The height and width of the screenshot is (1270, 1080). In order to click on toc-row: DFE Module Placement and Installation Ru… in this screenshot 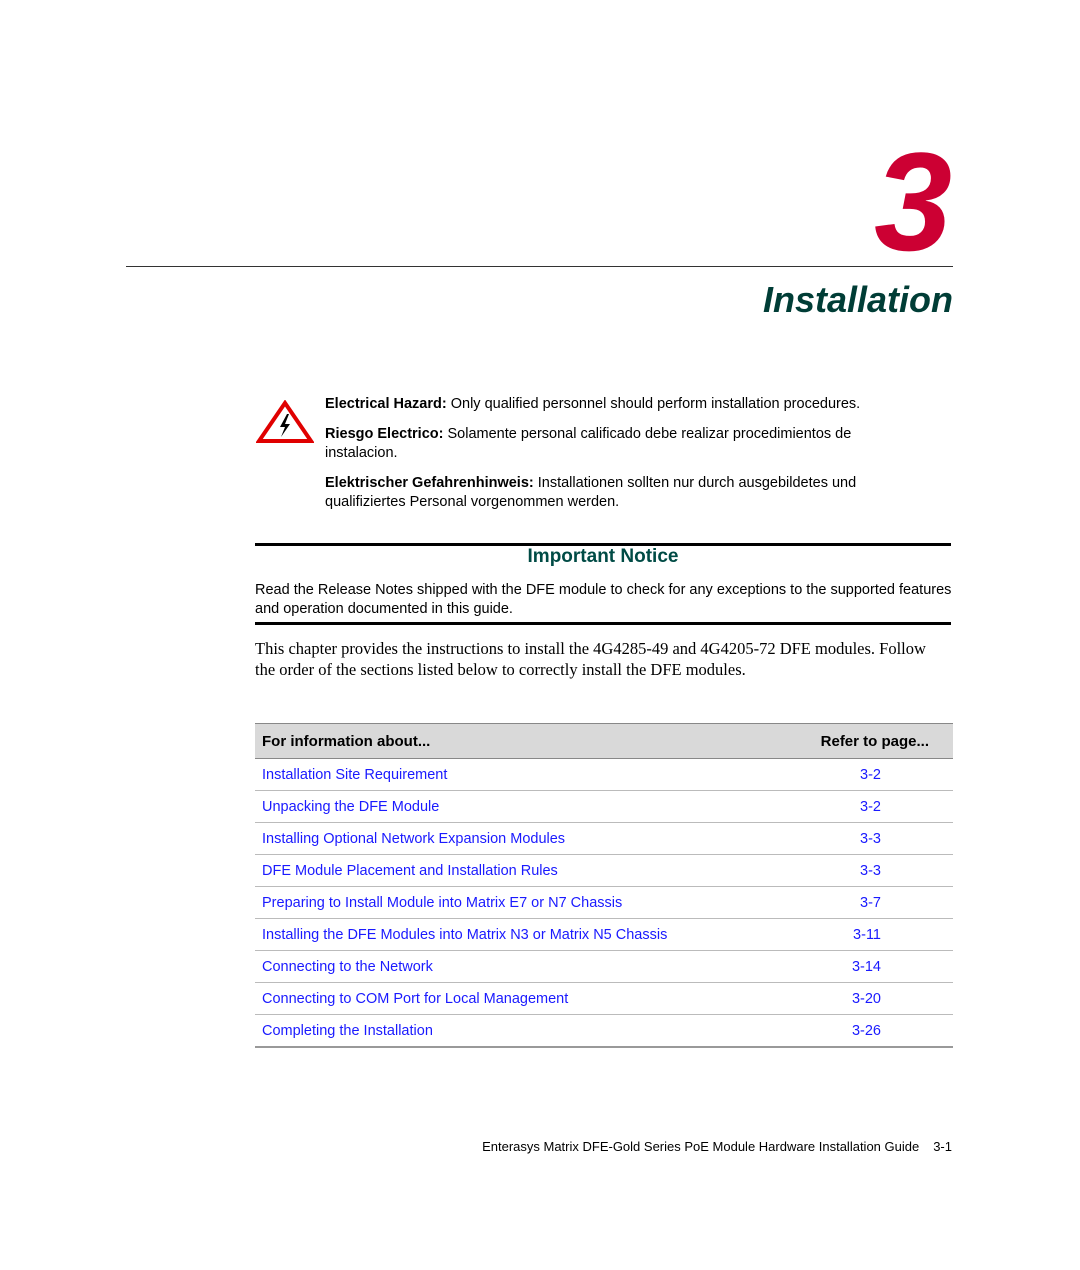, I will do `click(604, 870)`.